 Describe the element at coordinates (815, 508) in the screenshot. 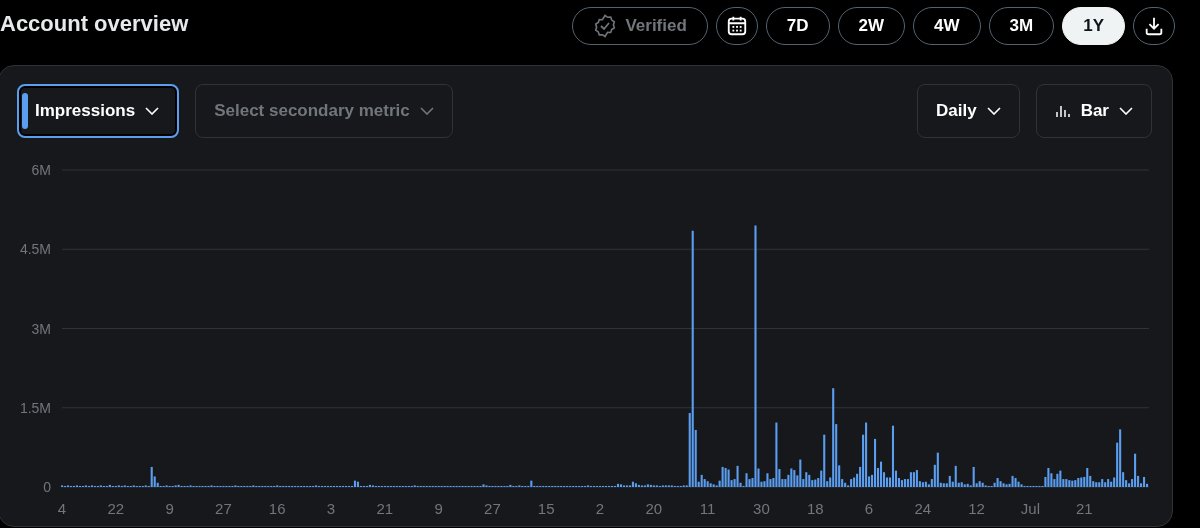

I see `x-axis-label: 18` at that location.